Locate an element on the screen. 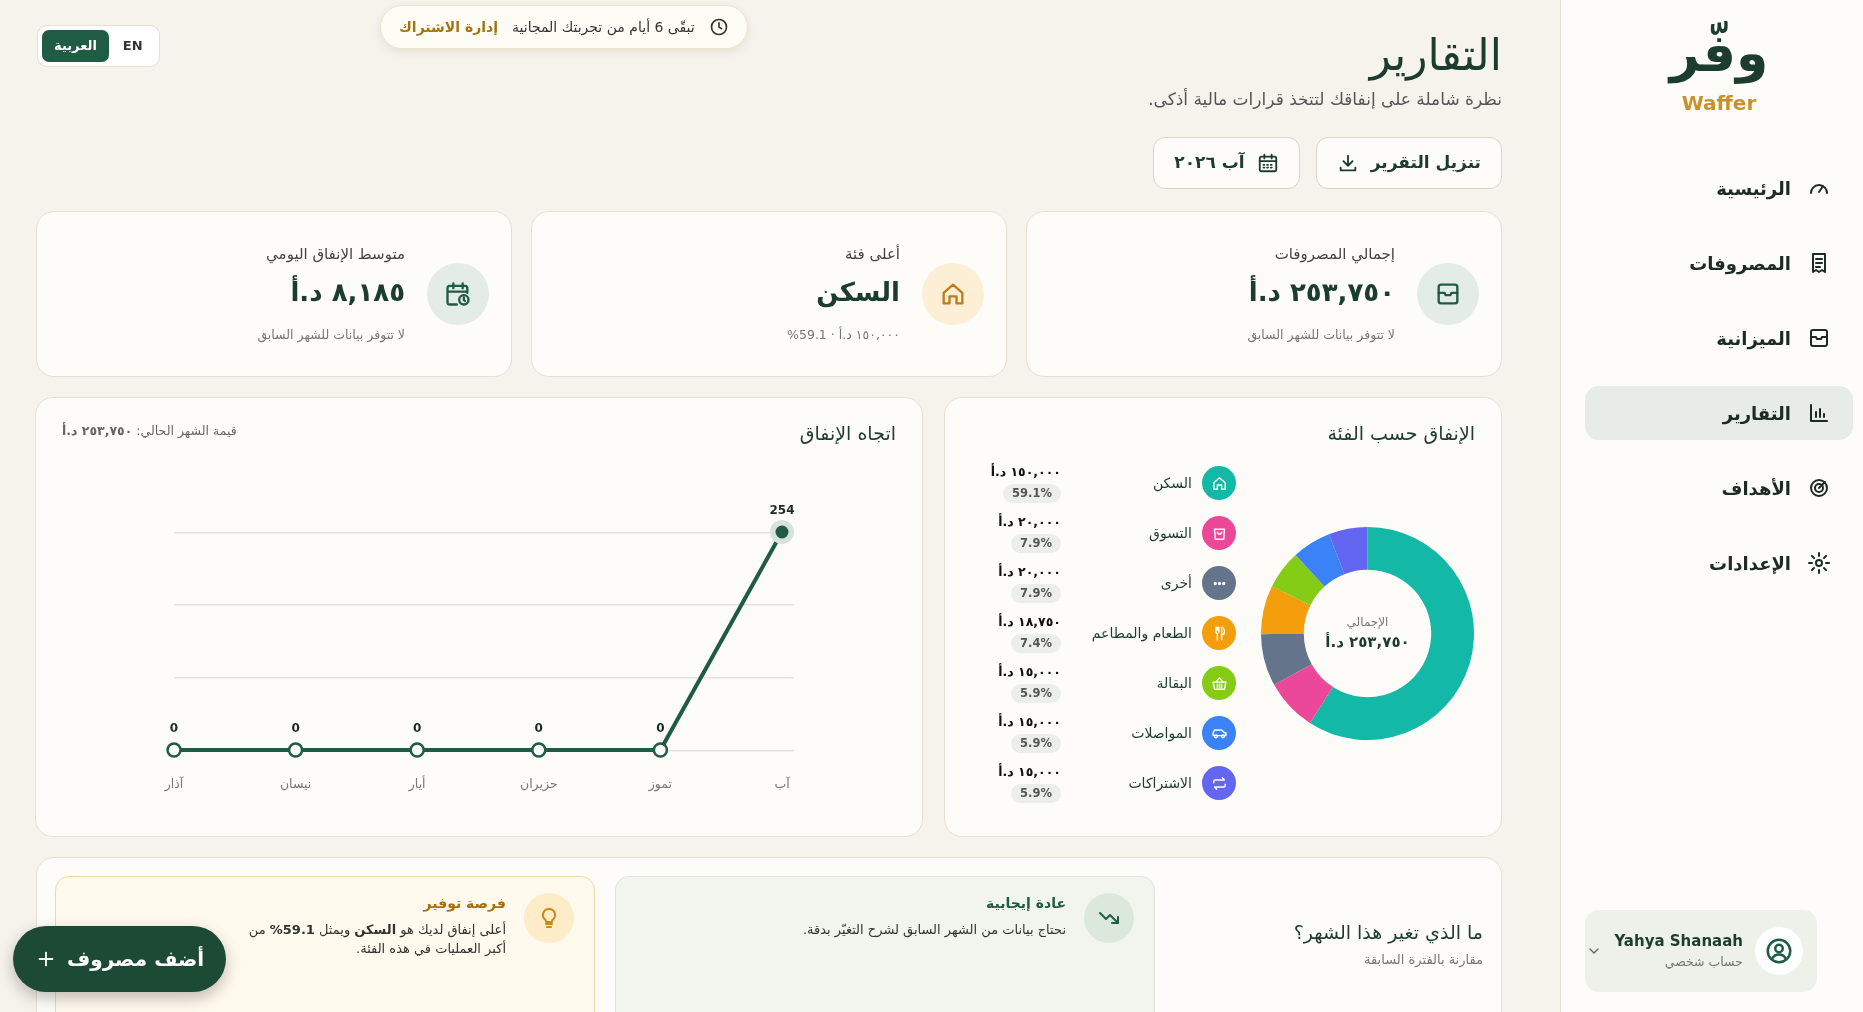  manage-subscription-link: إدارة الاشتراك is located at coordinates (449, 27).